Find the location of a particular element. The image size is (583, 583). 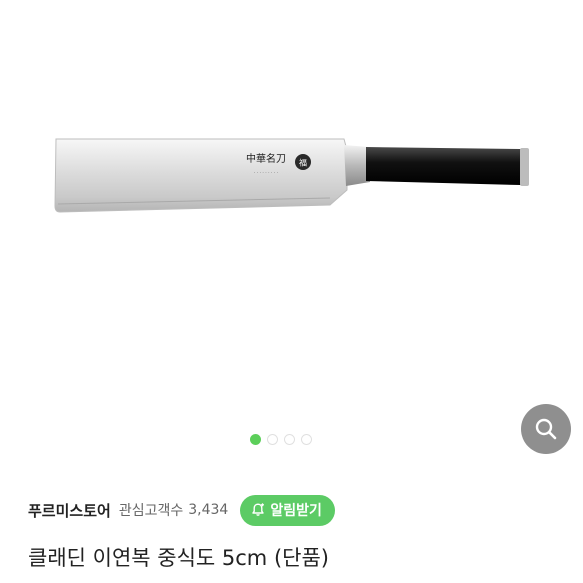

blade-brand-text: 中華名刀 is located at coordinates (266, 158).